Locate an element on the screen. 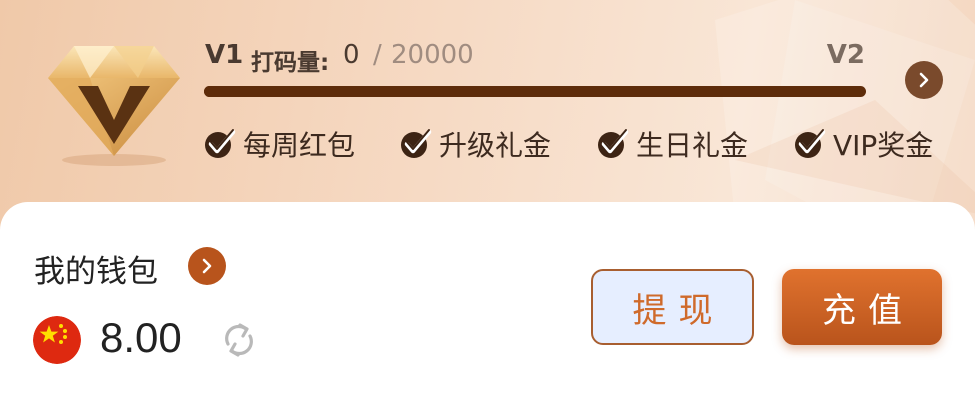 The image size is (975, 411). vip-details-button is located at coordinates (924, 80).